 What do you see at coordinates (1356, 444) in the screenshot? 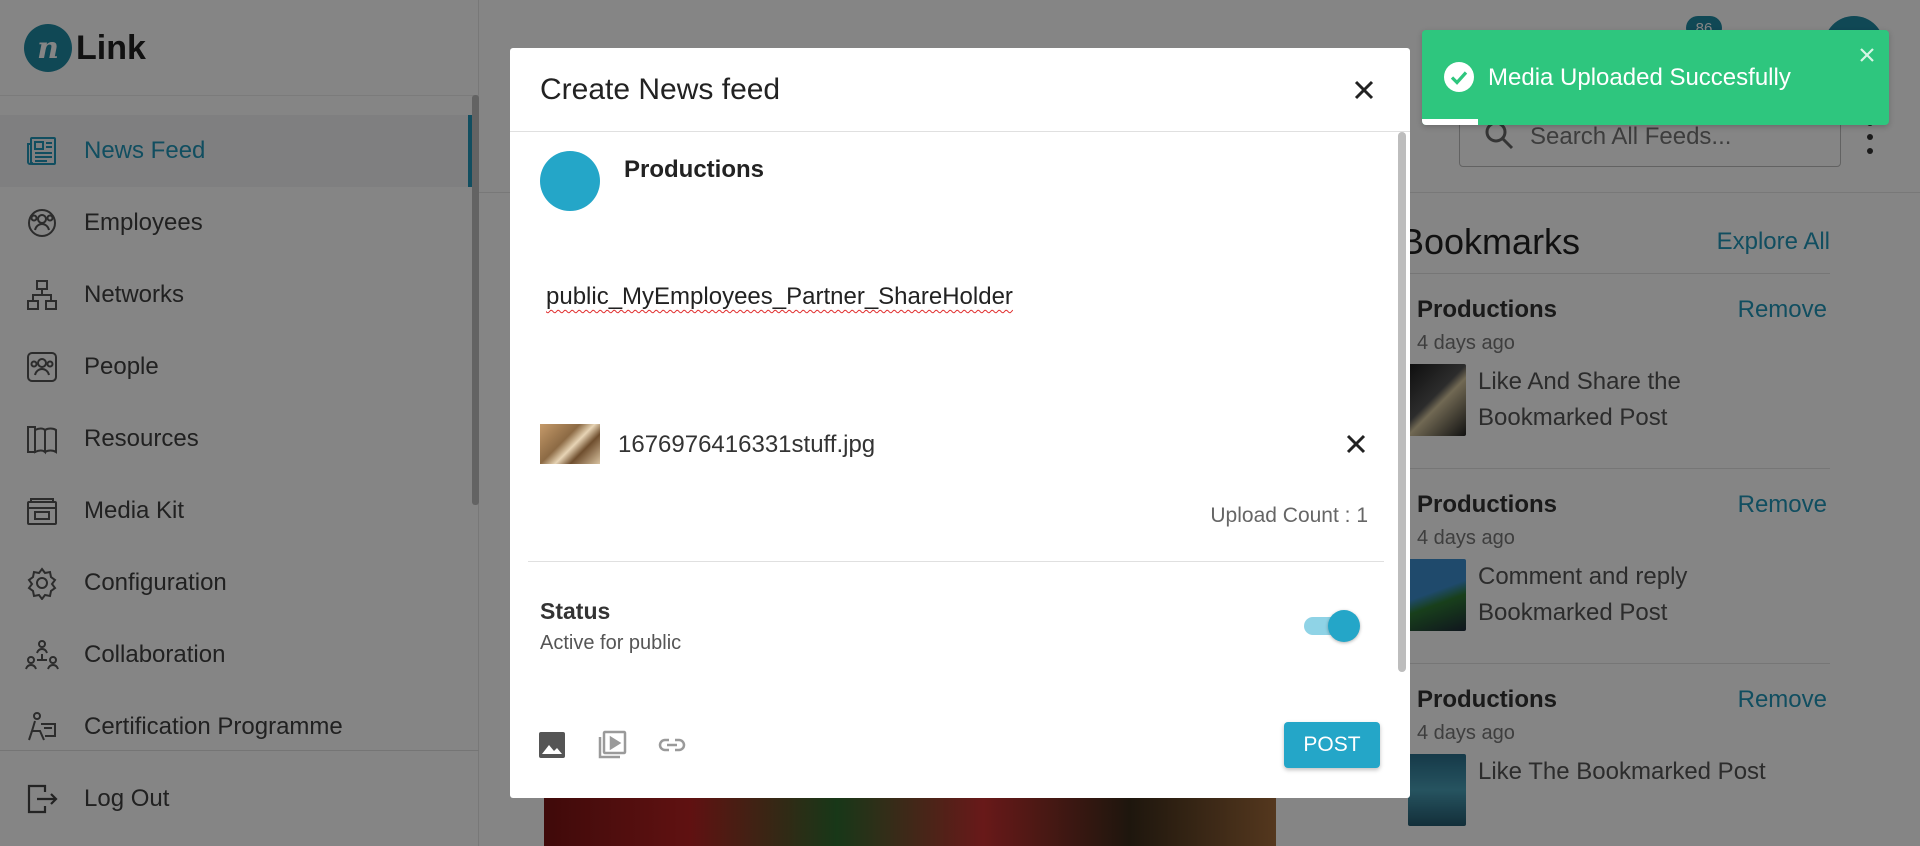
I see `remove-attachment-icon` at bounding box center [1356, 444].